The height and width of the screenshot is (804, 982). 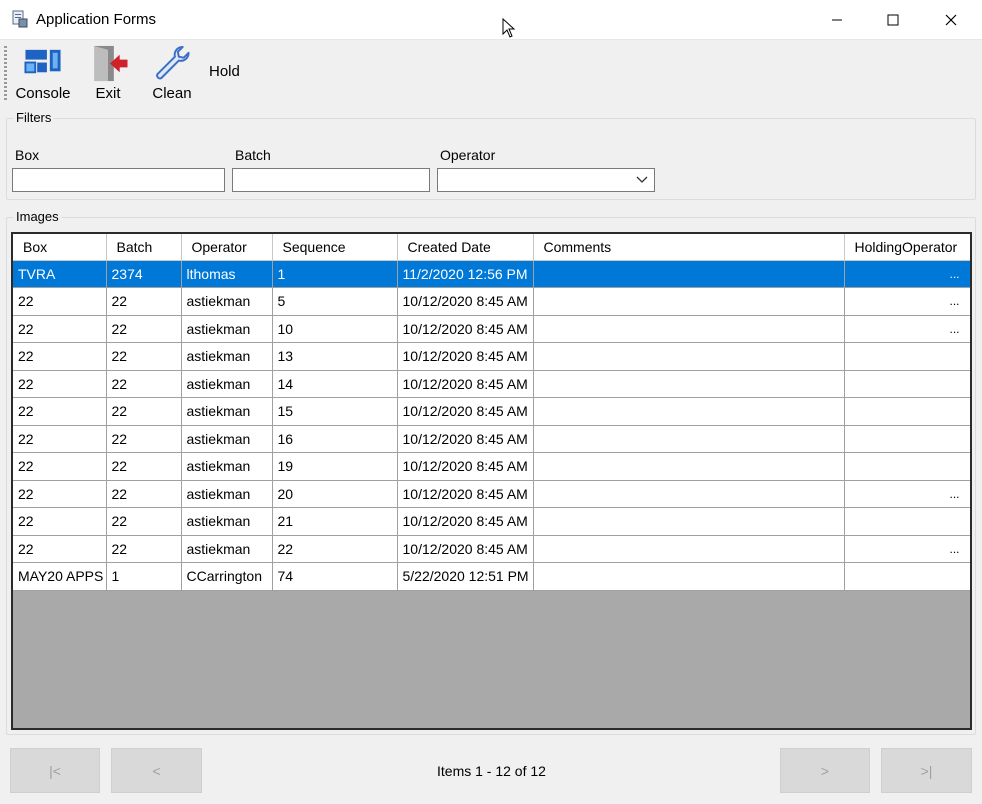 What do you see at coordinates (227, 247) in the screenshot?
I see `column-header-operator: Operator` at bounding box center [227, 247].